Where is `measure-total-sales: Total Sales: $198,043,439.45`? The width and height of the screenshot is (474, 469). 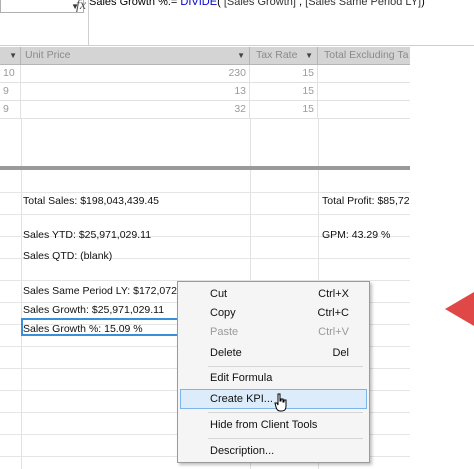
measure-total-sales: Total Sales: $198,043,439.45 is located at coordinates (91, 201).